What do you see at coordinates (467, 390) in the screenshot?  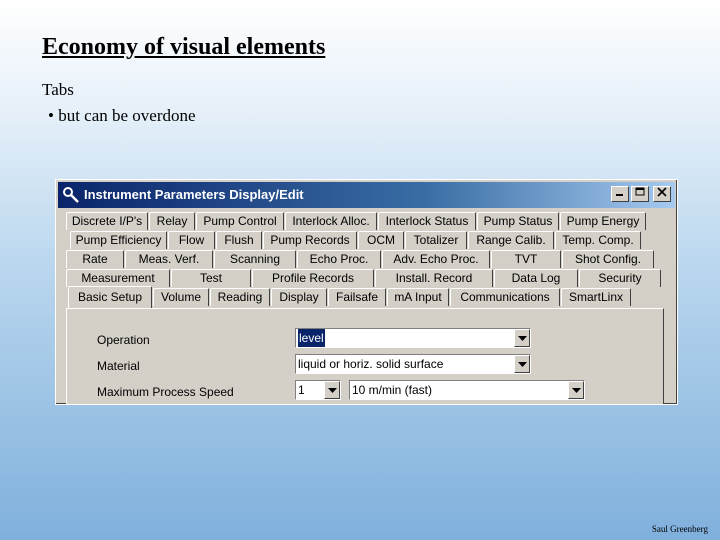 I see `speed-select: 10 m/min (fast)` at bounding box center [467, 390].